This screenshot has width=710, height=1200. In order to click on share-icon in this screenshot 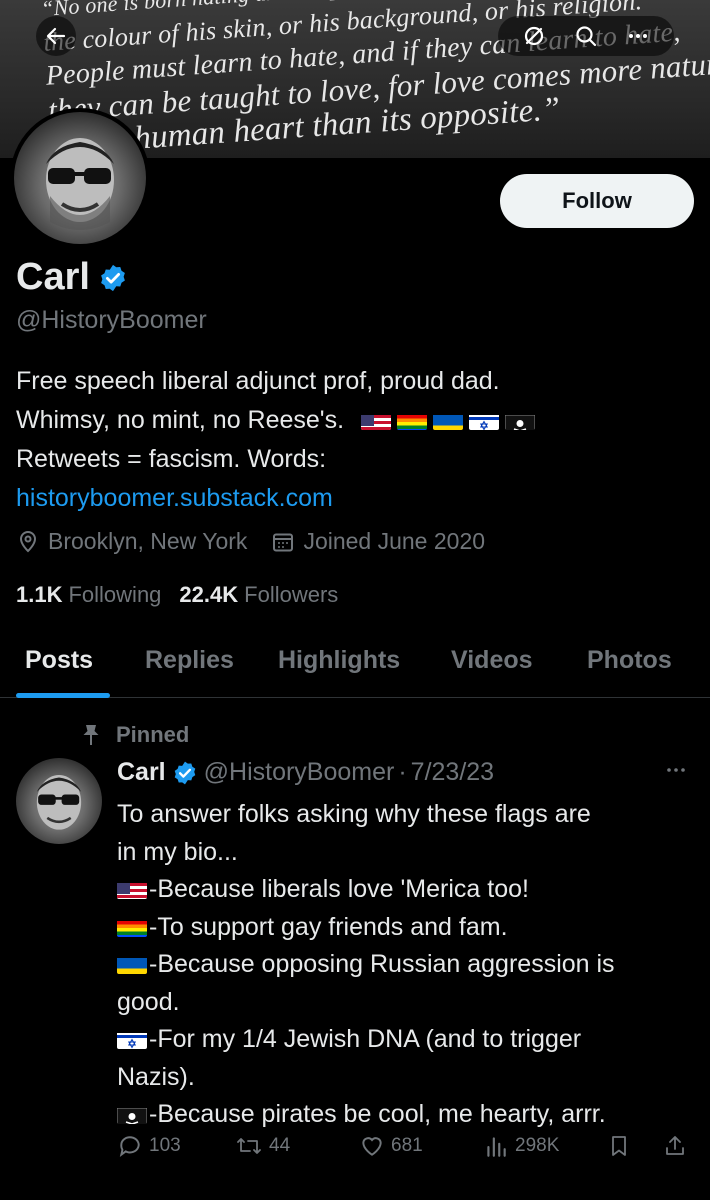, I will do `click(675, 1145)`.